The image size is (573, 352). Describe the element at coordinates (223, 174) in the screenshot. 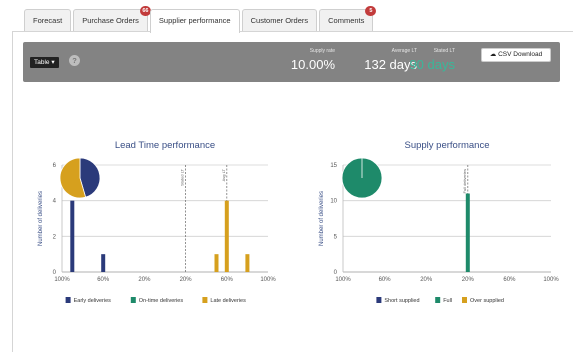

I see `reference-line-label: Avg LT` at that location.